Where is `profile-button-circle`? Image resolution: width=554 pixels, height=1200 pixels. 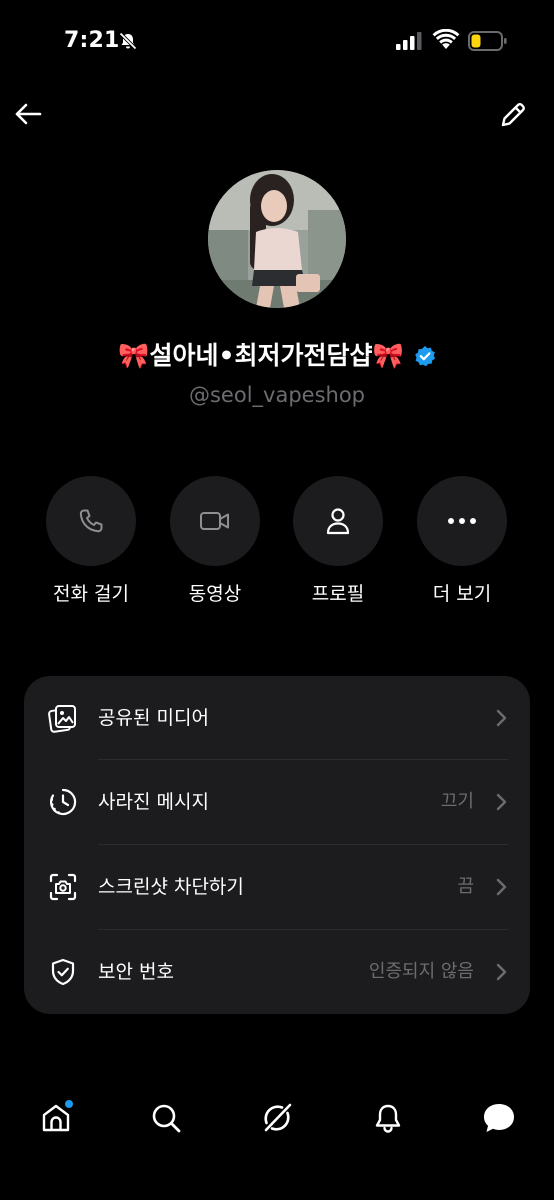
profile-button-circle is located at coordinates (338, 521).